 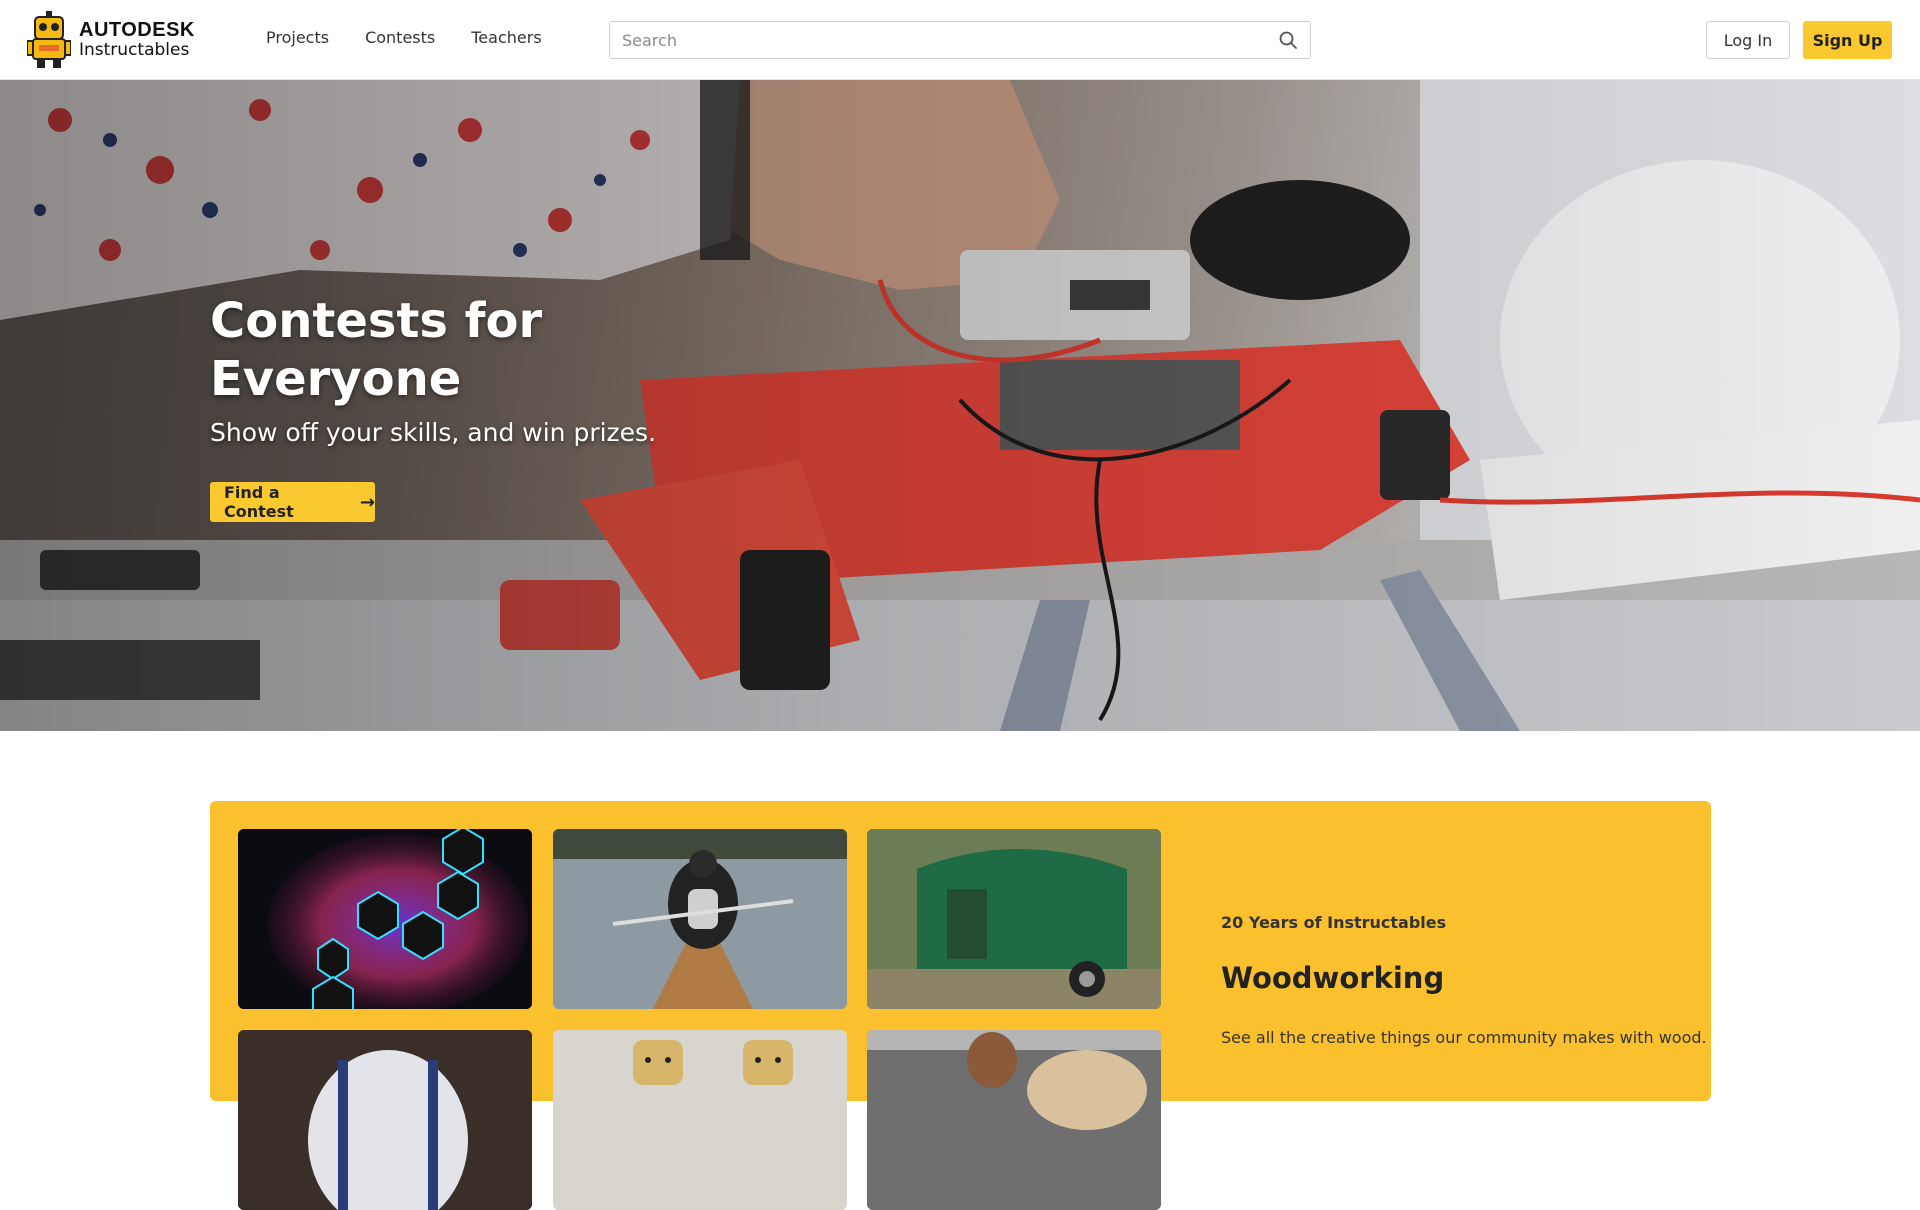 What do you see at coordinates (297, 37) in the screenshot?
I see `nav-projects: Projects` at bounding box center [297, 37].